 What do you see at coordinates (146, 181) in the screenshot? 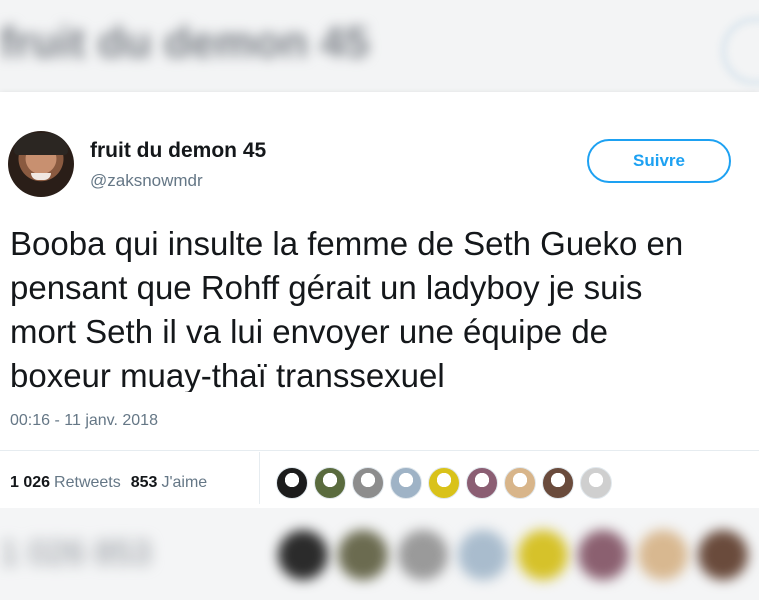
I see `user-handle: @zaksnowmdr` at bounding box center [146, 181].